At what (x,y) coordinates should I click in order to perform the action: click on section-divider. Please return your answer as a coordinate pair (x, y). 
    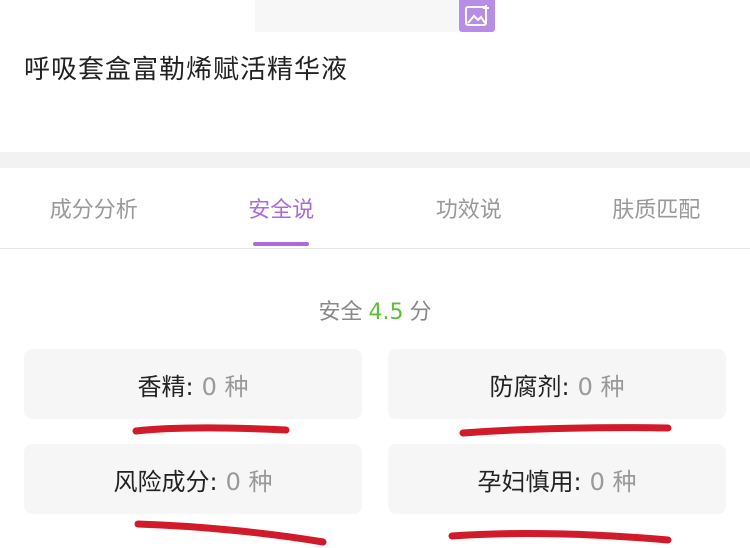
    Looking at the image, I should click on (375, 160).